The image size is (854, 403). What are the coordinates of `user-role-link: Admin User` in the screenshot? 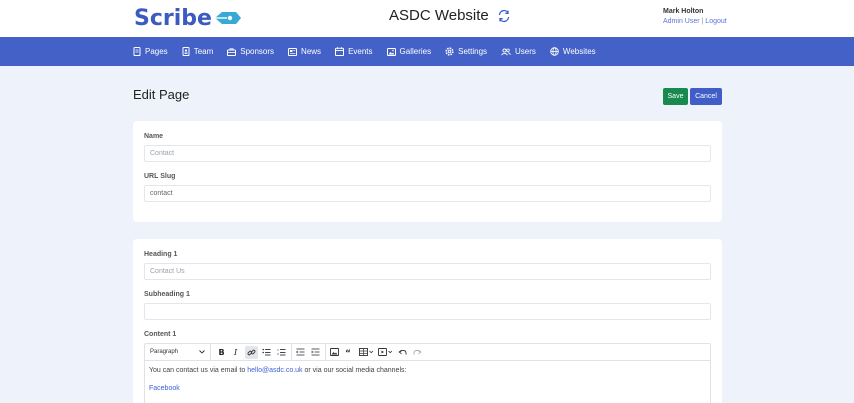 It's located at (681, 21).